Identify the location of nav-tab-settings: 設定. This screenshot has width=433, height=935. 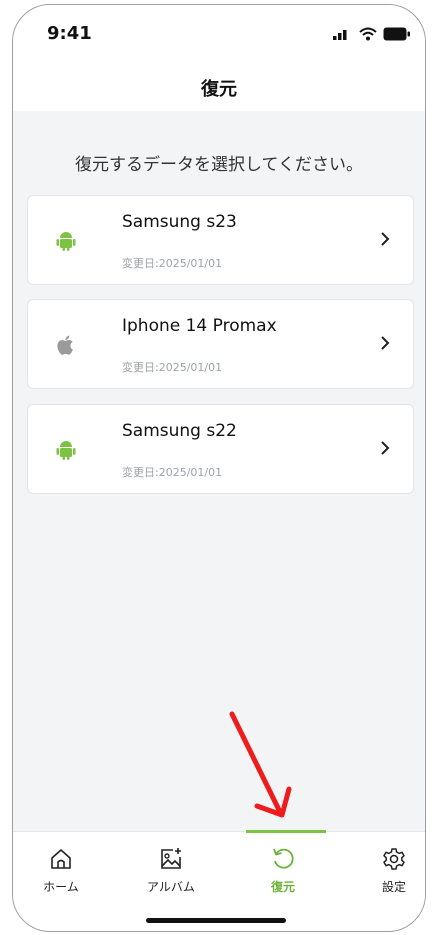
(389, 870).